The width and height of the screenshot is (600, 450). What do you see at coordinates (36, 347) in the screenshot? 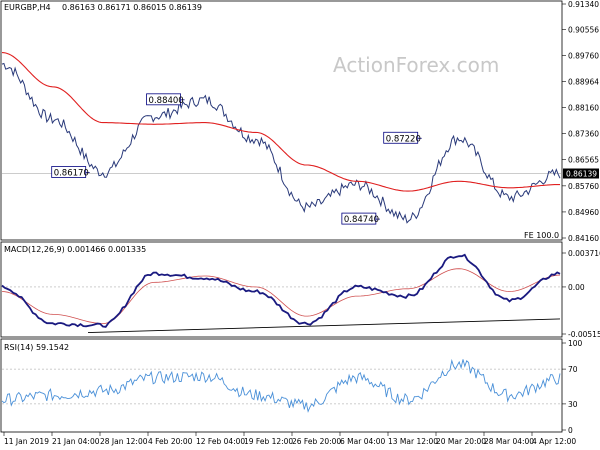
I see `rsi-label: RSI(14) 59.1542` at bounding box center [36, 347].